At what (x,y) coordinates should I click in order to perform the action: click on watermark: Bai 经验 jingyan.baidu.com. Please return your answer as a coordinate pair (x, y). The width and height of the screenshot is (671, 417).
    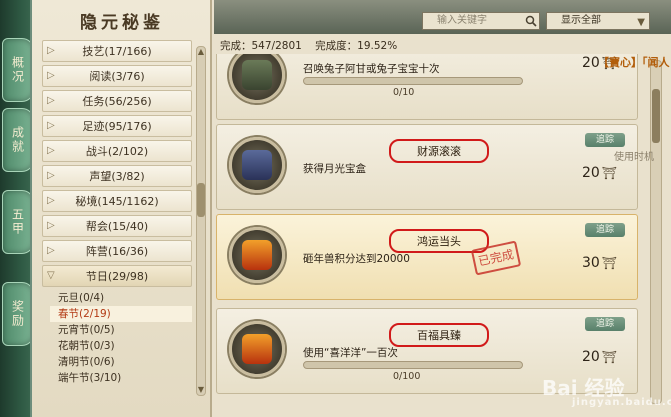
    Looking at the image, I should click on (606, 390).